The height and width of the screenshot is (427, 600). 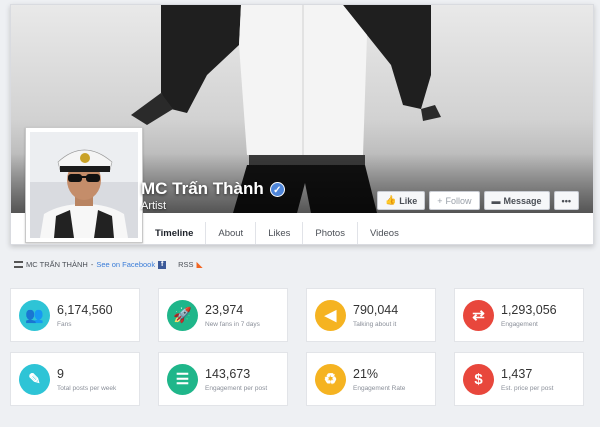 What do you see at coordinates (366, 374) in the screenshot?
I see `stat-value: 21%` at bounding box center [366, 374].